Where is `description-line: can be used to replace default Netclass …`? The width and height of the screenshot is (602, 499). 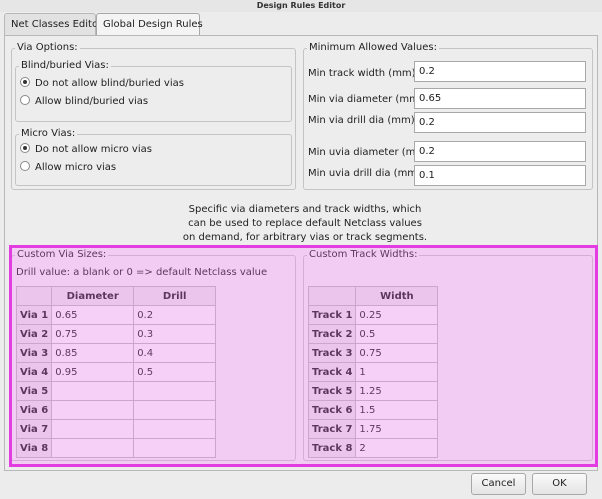 description-line: can be used to replace default Netclass … is located at coordinates (305, 223).